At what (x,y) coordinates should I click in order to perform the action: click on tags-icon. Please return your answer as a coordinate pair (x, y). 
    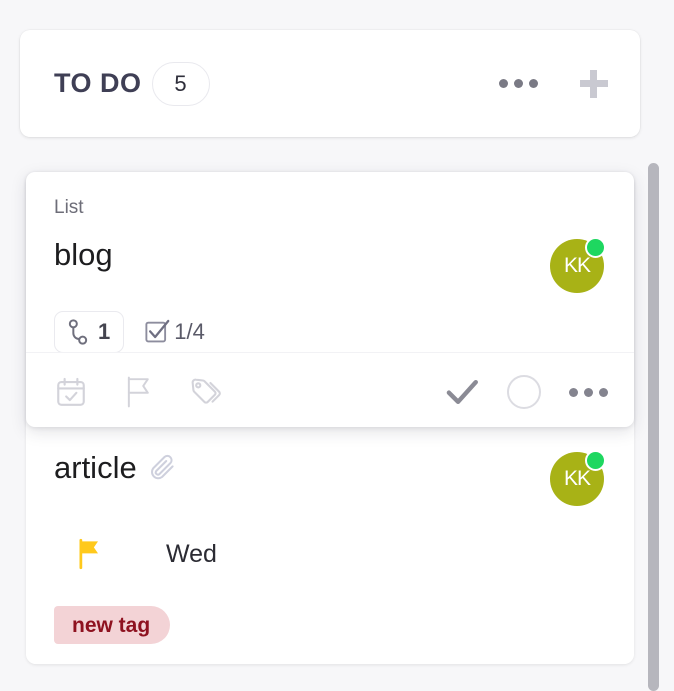
    Looking at the image, I should click on (206, 392).